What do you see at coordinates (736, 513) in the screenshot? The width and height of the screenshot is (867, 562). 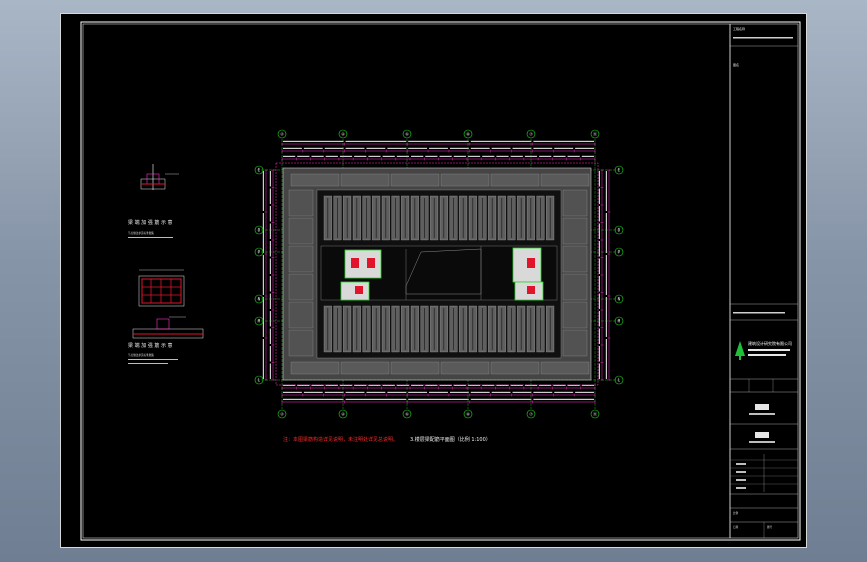 I see `tb-scale-label: 比例` at bounding box center [736, 513].